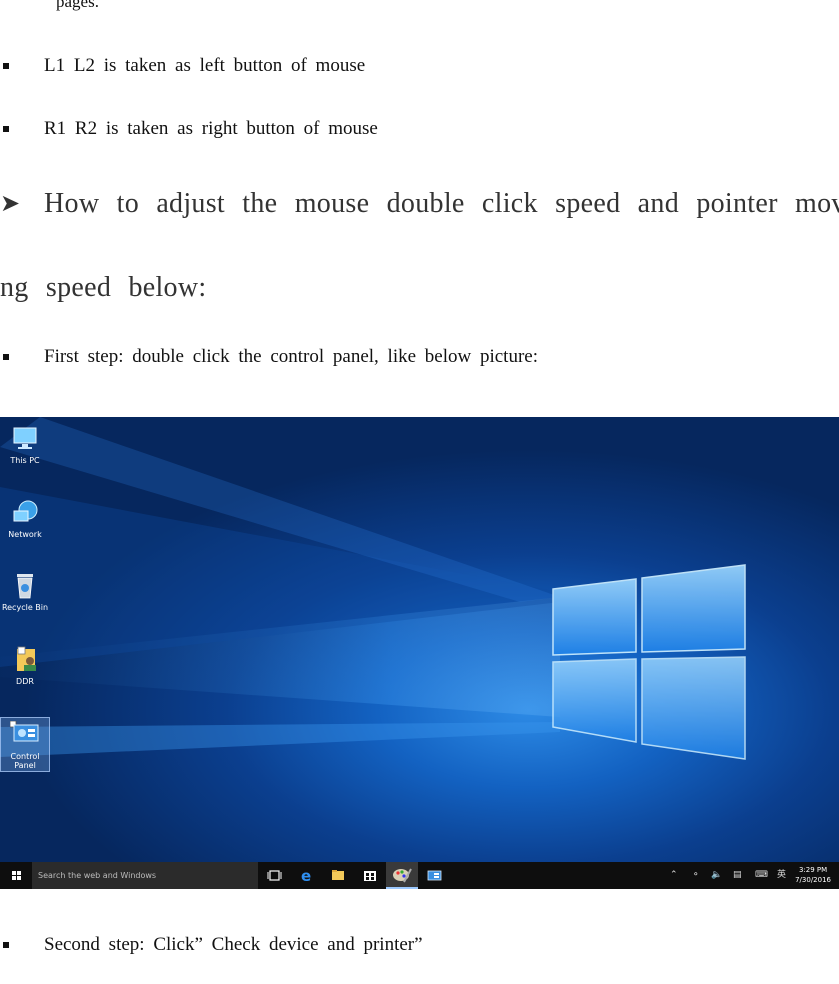 The image size is (839, 984). I want to click on computer-icon, so click(25, 439).